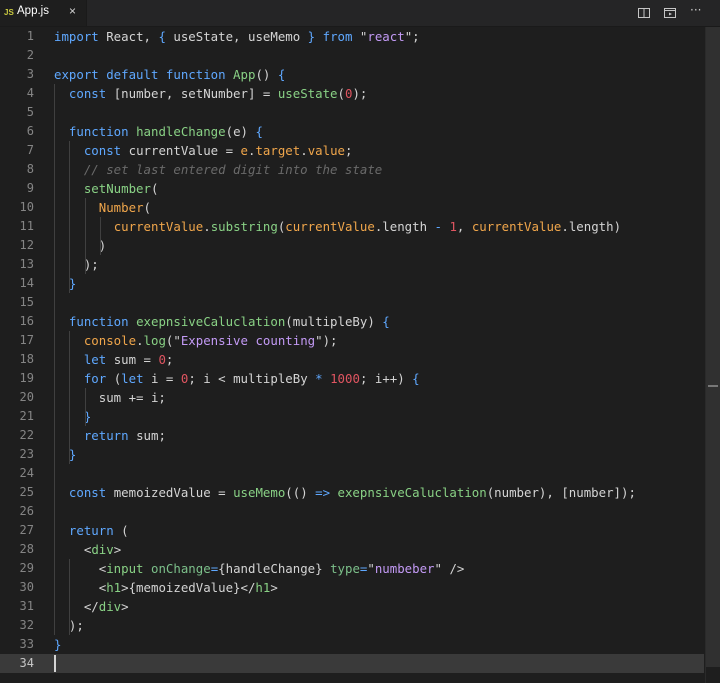 Image resolution: width=720 pixels, height=683 pixels. What do you see at coordinates (88, 549) in the screenshot?
I see `code-text: <div>` at bounding box center [88, 549].